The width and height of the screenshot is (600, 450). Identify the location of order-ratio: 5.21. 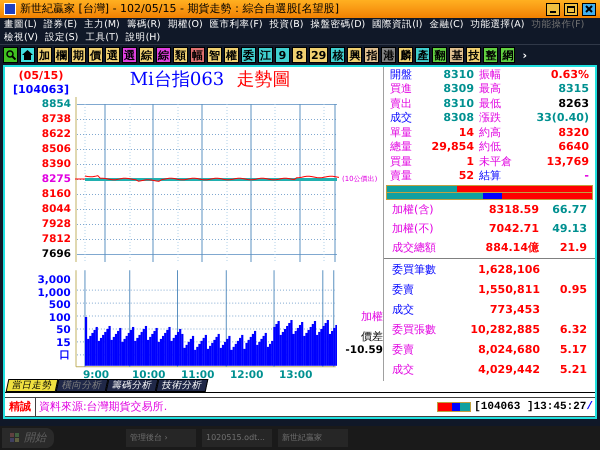
(572, 369).